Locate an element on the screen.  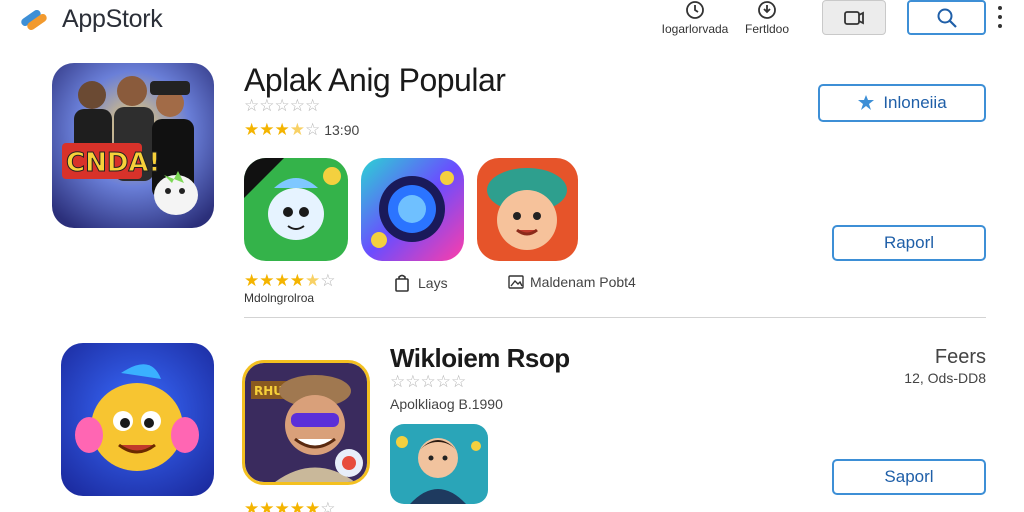
rating-stars-row1: ☆☆☆☆☆ is located at coordinates (282, 105).